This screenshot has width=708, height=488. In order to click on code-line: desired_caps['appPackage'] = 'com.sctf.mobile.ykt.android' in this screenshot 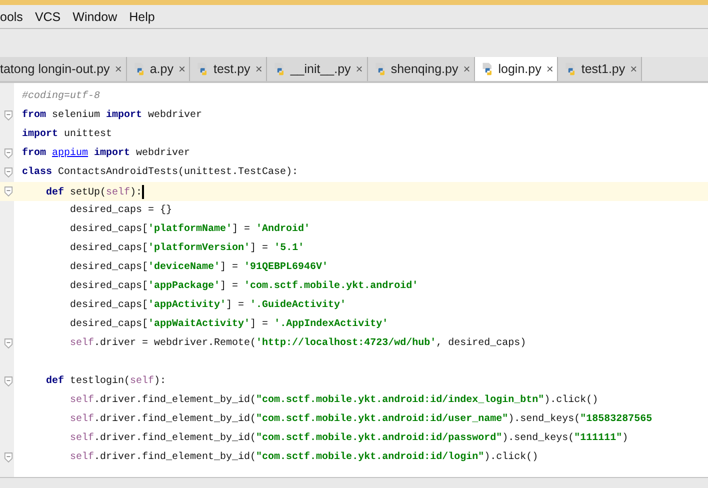, I will do `click(244, 286)`.